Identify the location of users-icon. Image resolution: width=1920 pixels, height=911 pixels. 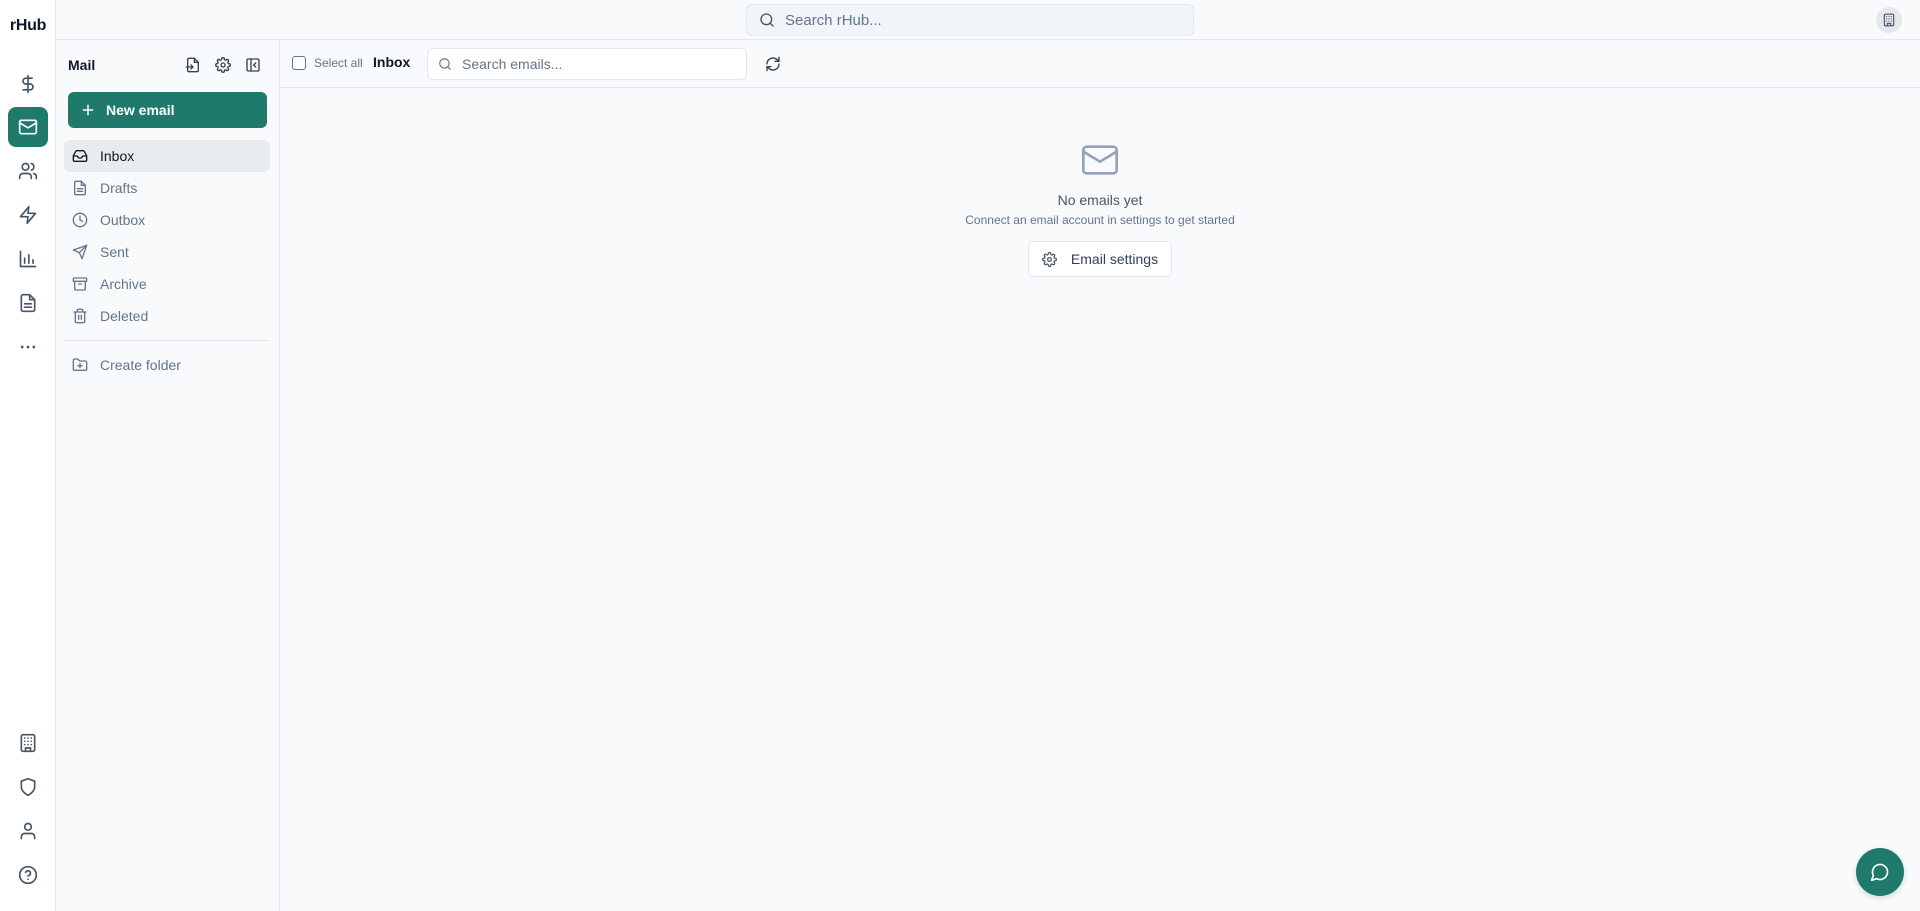
(28, 171).